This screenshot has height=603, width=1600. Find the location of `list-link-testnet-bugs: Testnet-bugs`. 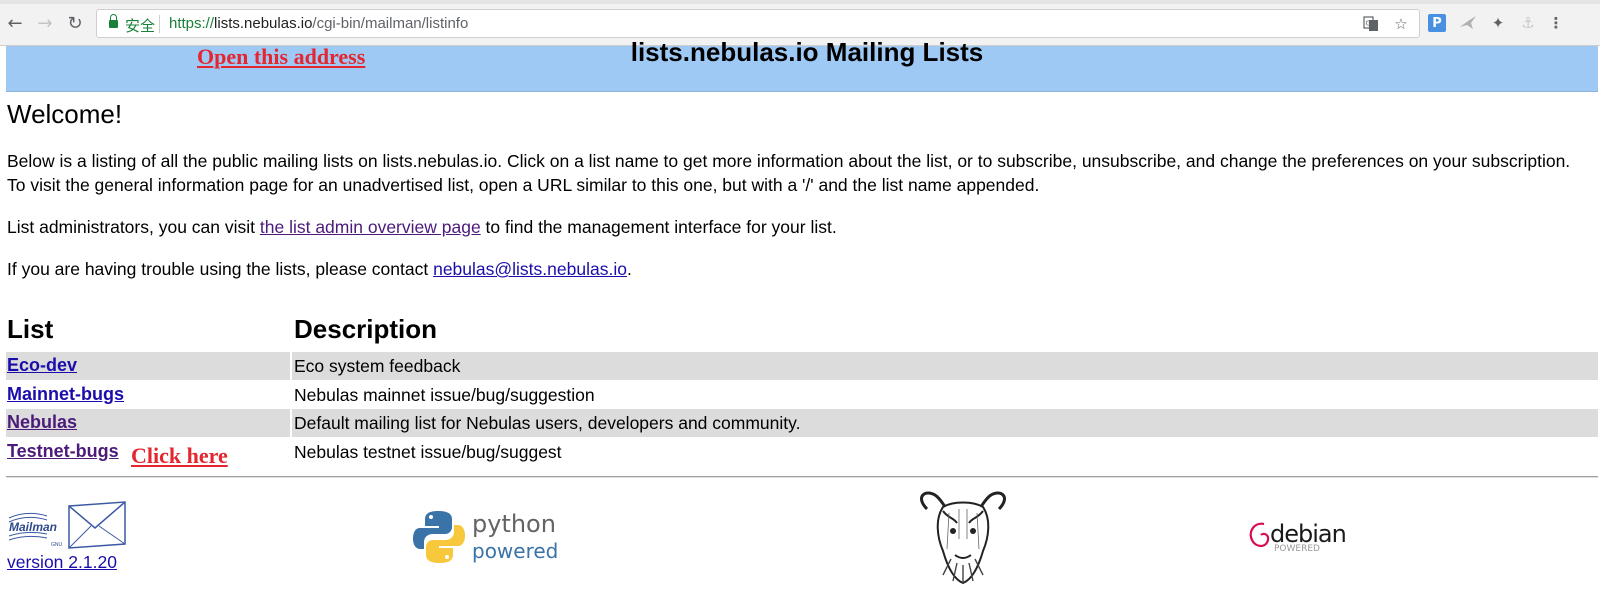

list-link-testnet-bugs: Testnet-bugs is located at coordinates (63, 451).